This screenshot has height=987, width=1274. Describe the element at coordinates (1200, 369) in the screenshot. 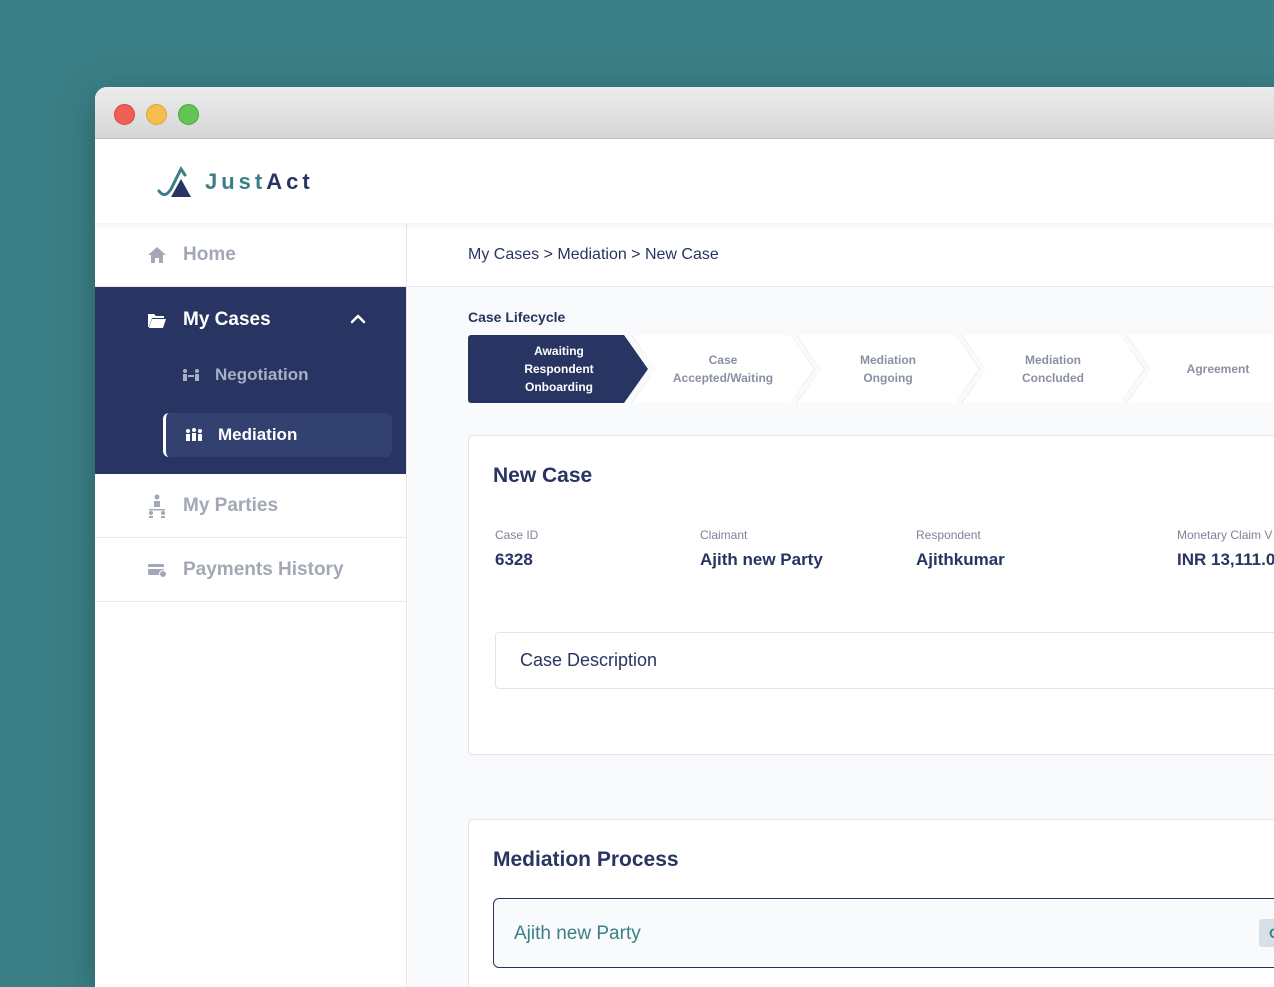

I see `lifecycle-step-agreement: Agreement` at that location.